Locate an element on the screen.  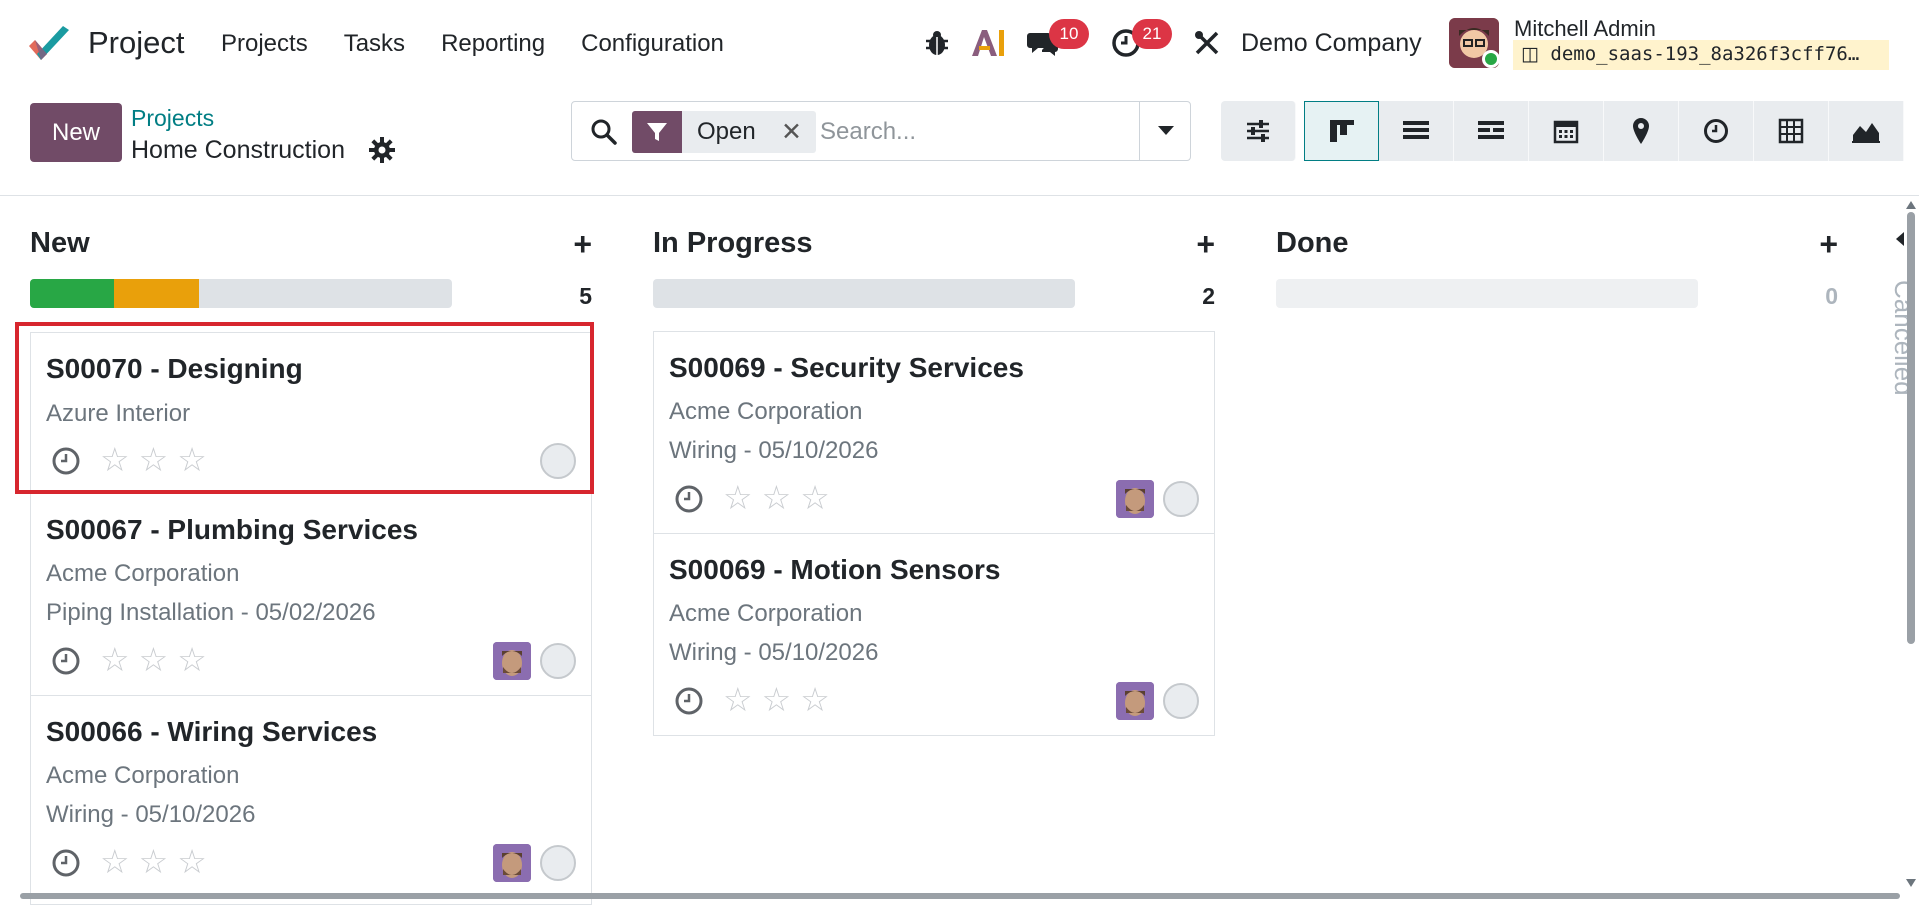
view-kanban-button is located at coordinates (1341, 131).